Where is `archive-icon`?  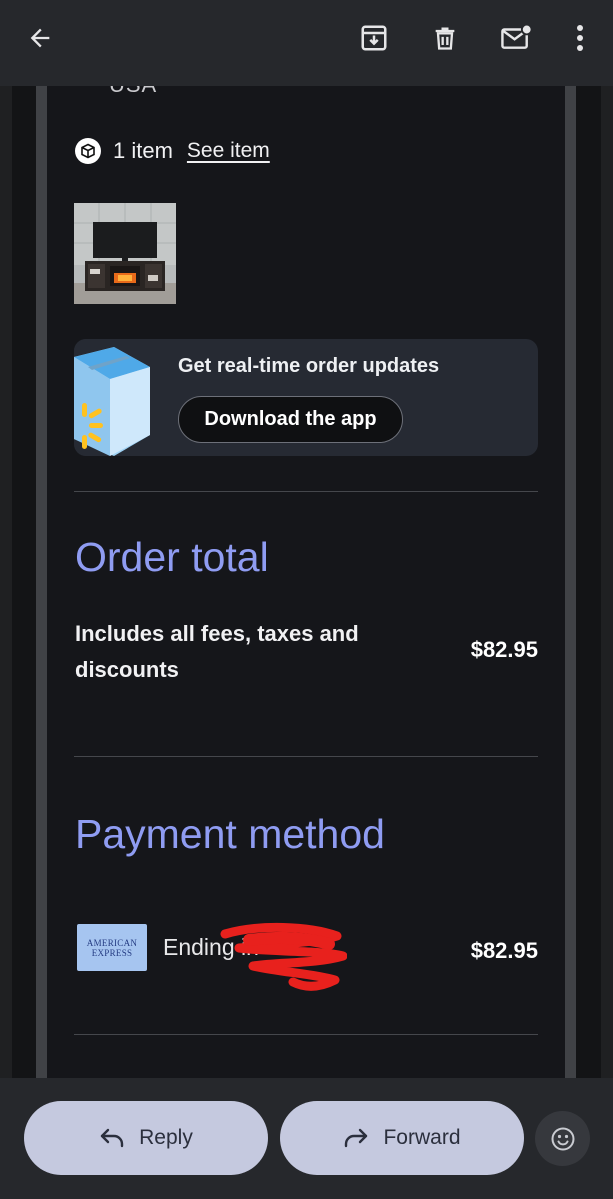 archive-icon is located at coordinates (374, 38).